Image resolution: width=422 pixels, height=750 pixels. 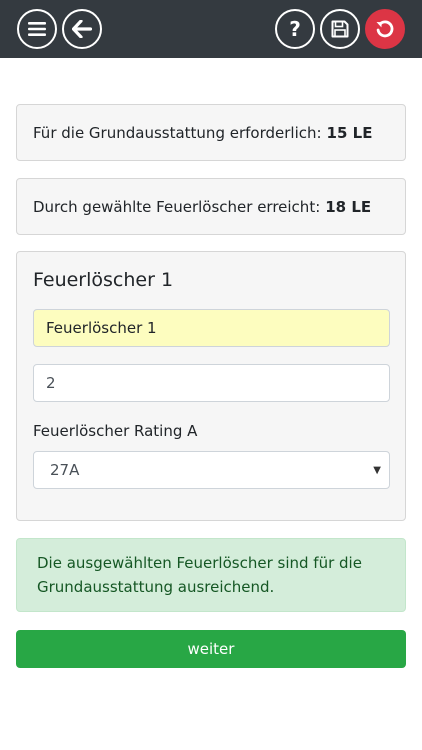 I want to click on rating-select: 27A ▼, so click(x=211, y=470).